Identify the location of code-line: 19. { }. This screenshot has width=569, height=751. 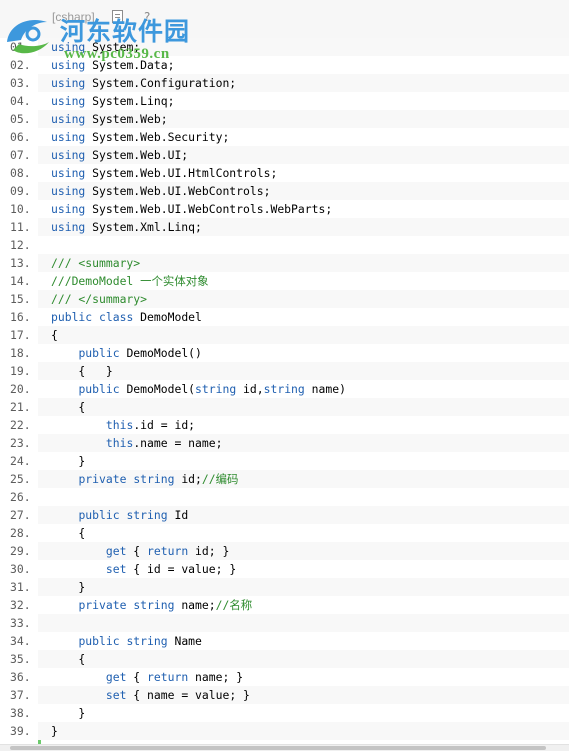
(284, 371).